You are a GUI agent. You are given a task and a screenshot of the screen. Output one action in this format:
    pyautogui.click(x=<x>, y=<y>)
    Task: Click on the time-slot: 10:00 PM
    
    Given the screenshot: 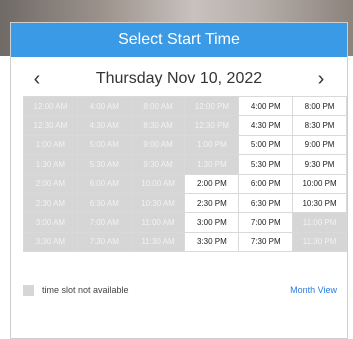 What is the action you would take?
    pyautogui.click(x=320, y=184)
    